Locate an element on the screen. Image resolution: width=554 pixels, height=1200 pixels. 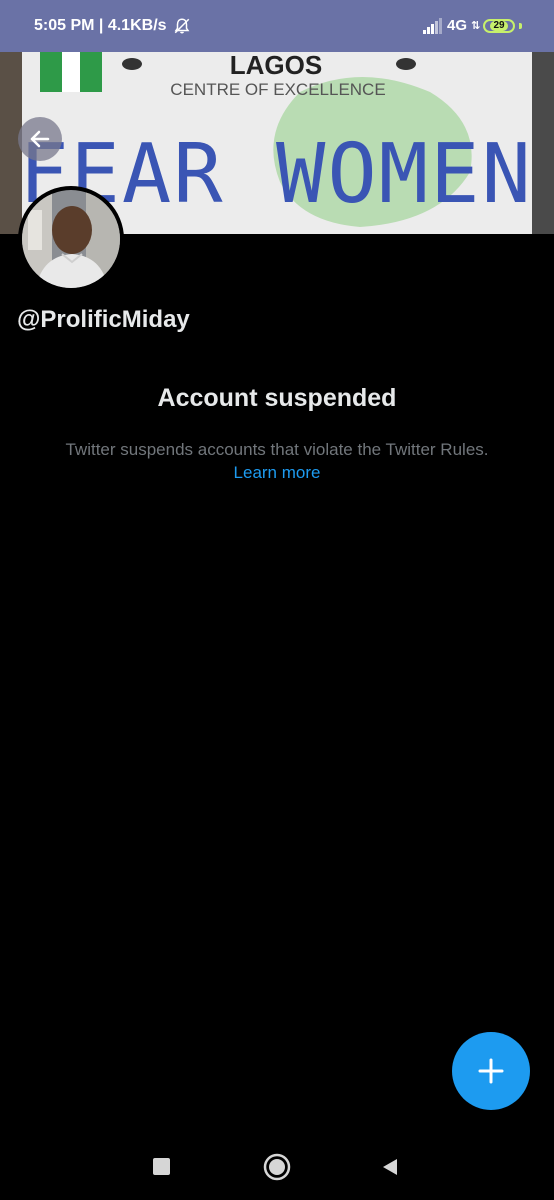
battery-tip is located at coordinates (520, 26).